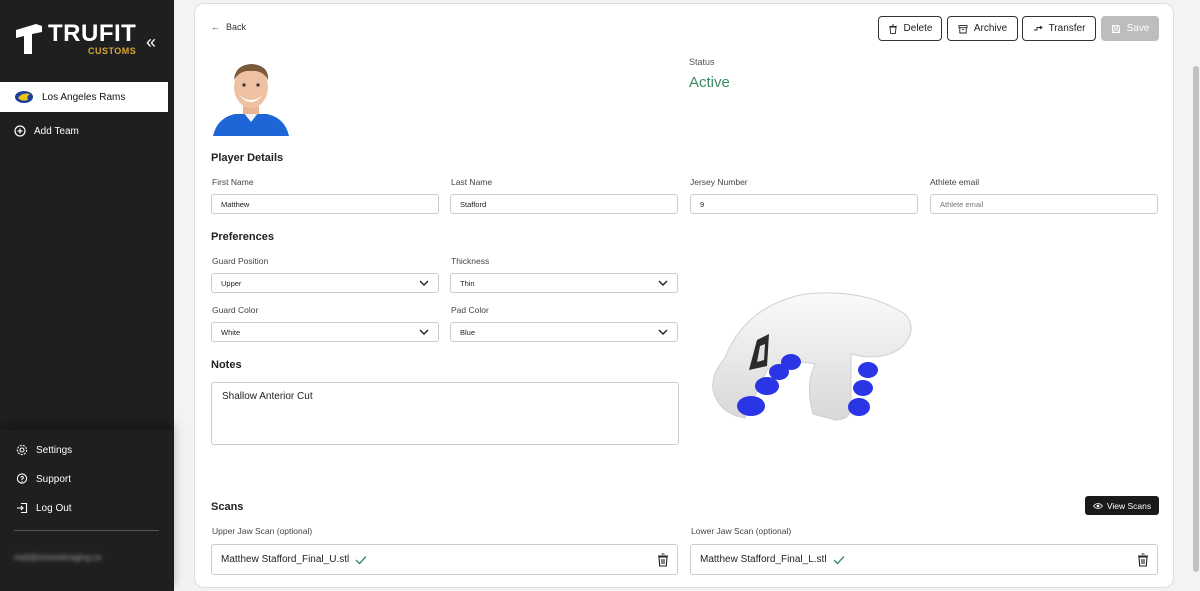 This screenshot has width=1200, height=591. What do you see at coordinates (564, 283) in the screenshot?
I see `thickness-select: Thin` at bounding box center [564, 283].